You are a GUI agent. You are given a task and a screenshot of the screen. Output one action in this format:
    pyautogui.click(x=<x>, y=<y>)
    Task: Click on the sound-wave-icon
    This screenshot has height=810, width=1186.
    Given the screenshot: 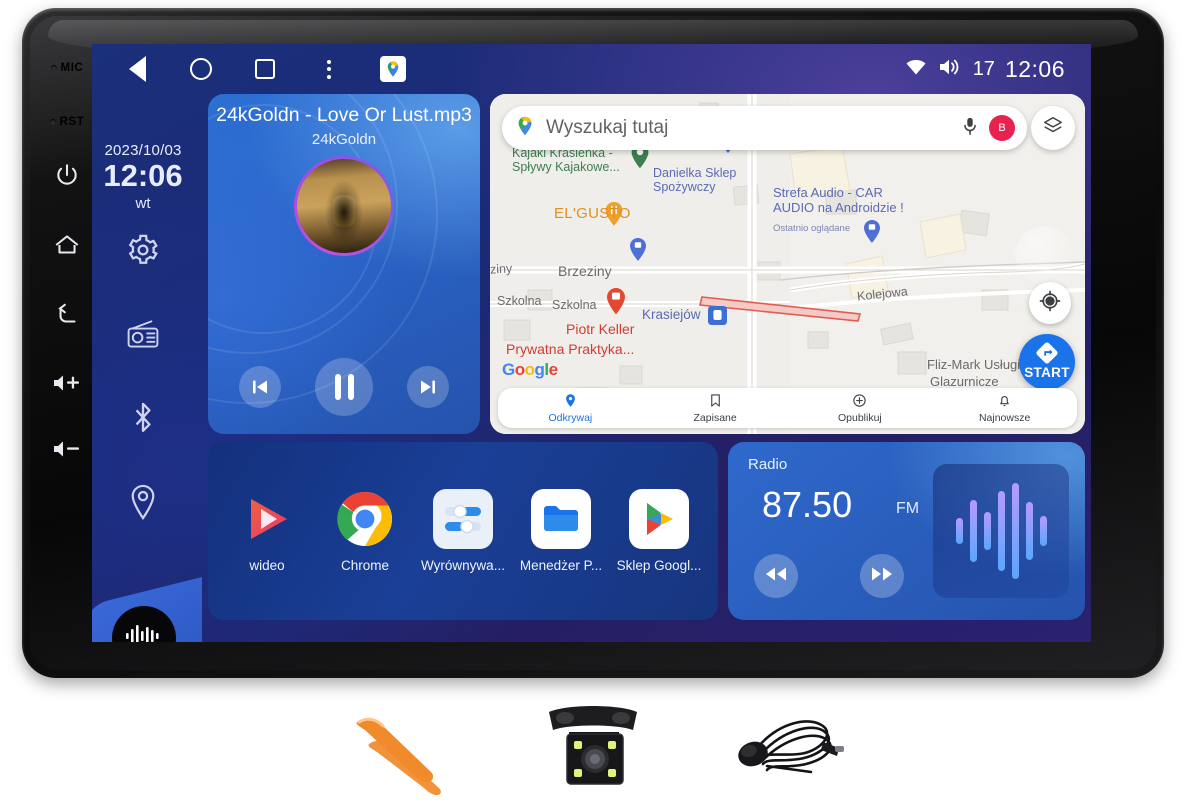 What is the action you would take?
    pyautogui.click(x=144, y=631)
    